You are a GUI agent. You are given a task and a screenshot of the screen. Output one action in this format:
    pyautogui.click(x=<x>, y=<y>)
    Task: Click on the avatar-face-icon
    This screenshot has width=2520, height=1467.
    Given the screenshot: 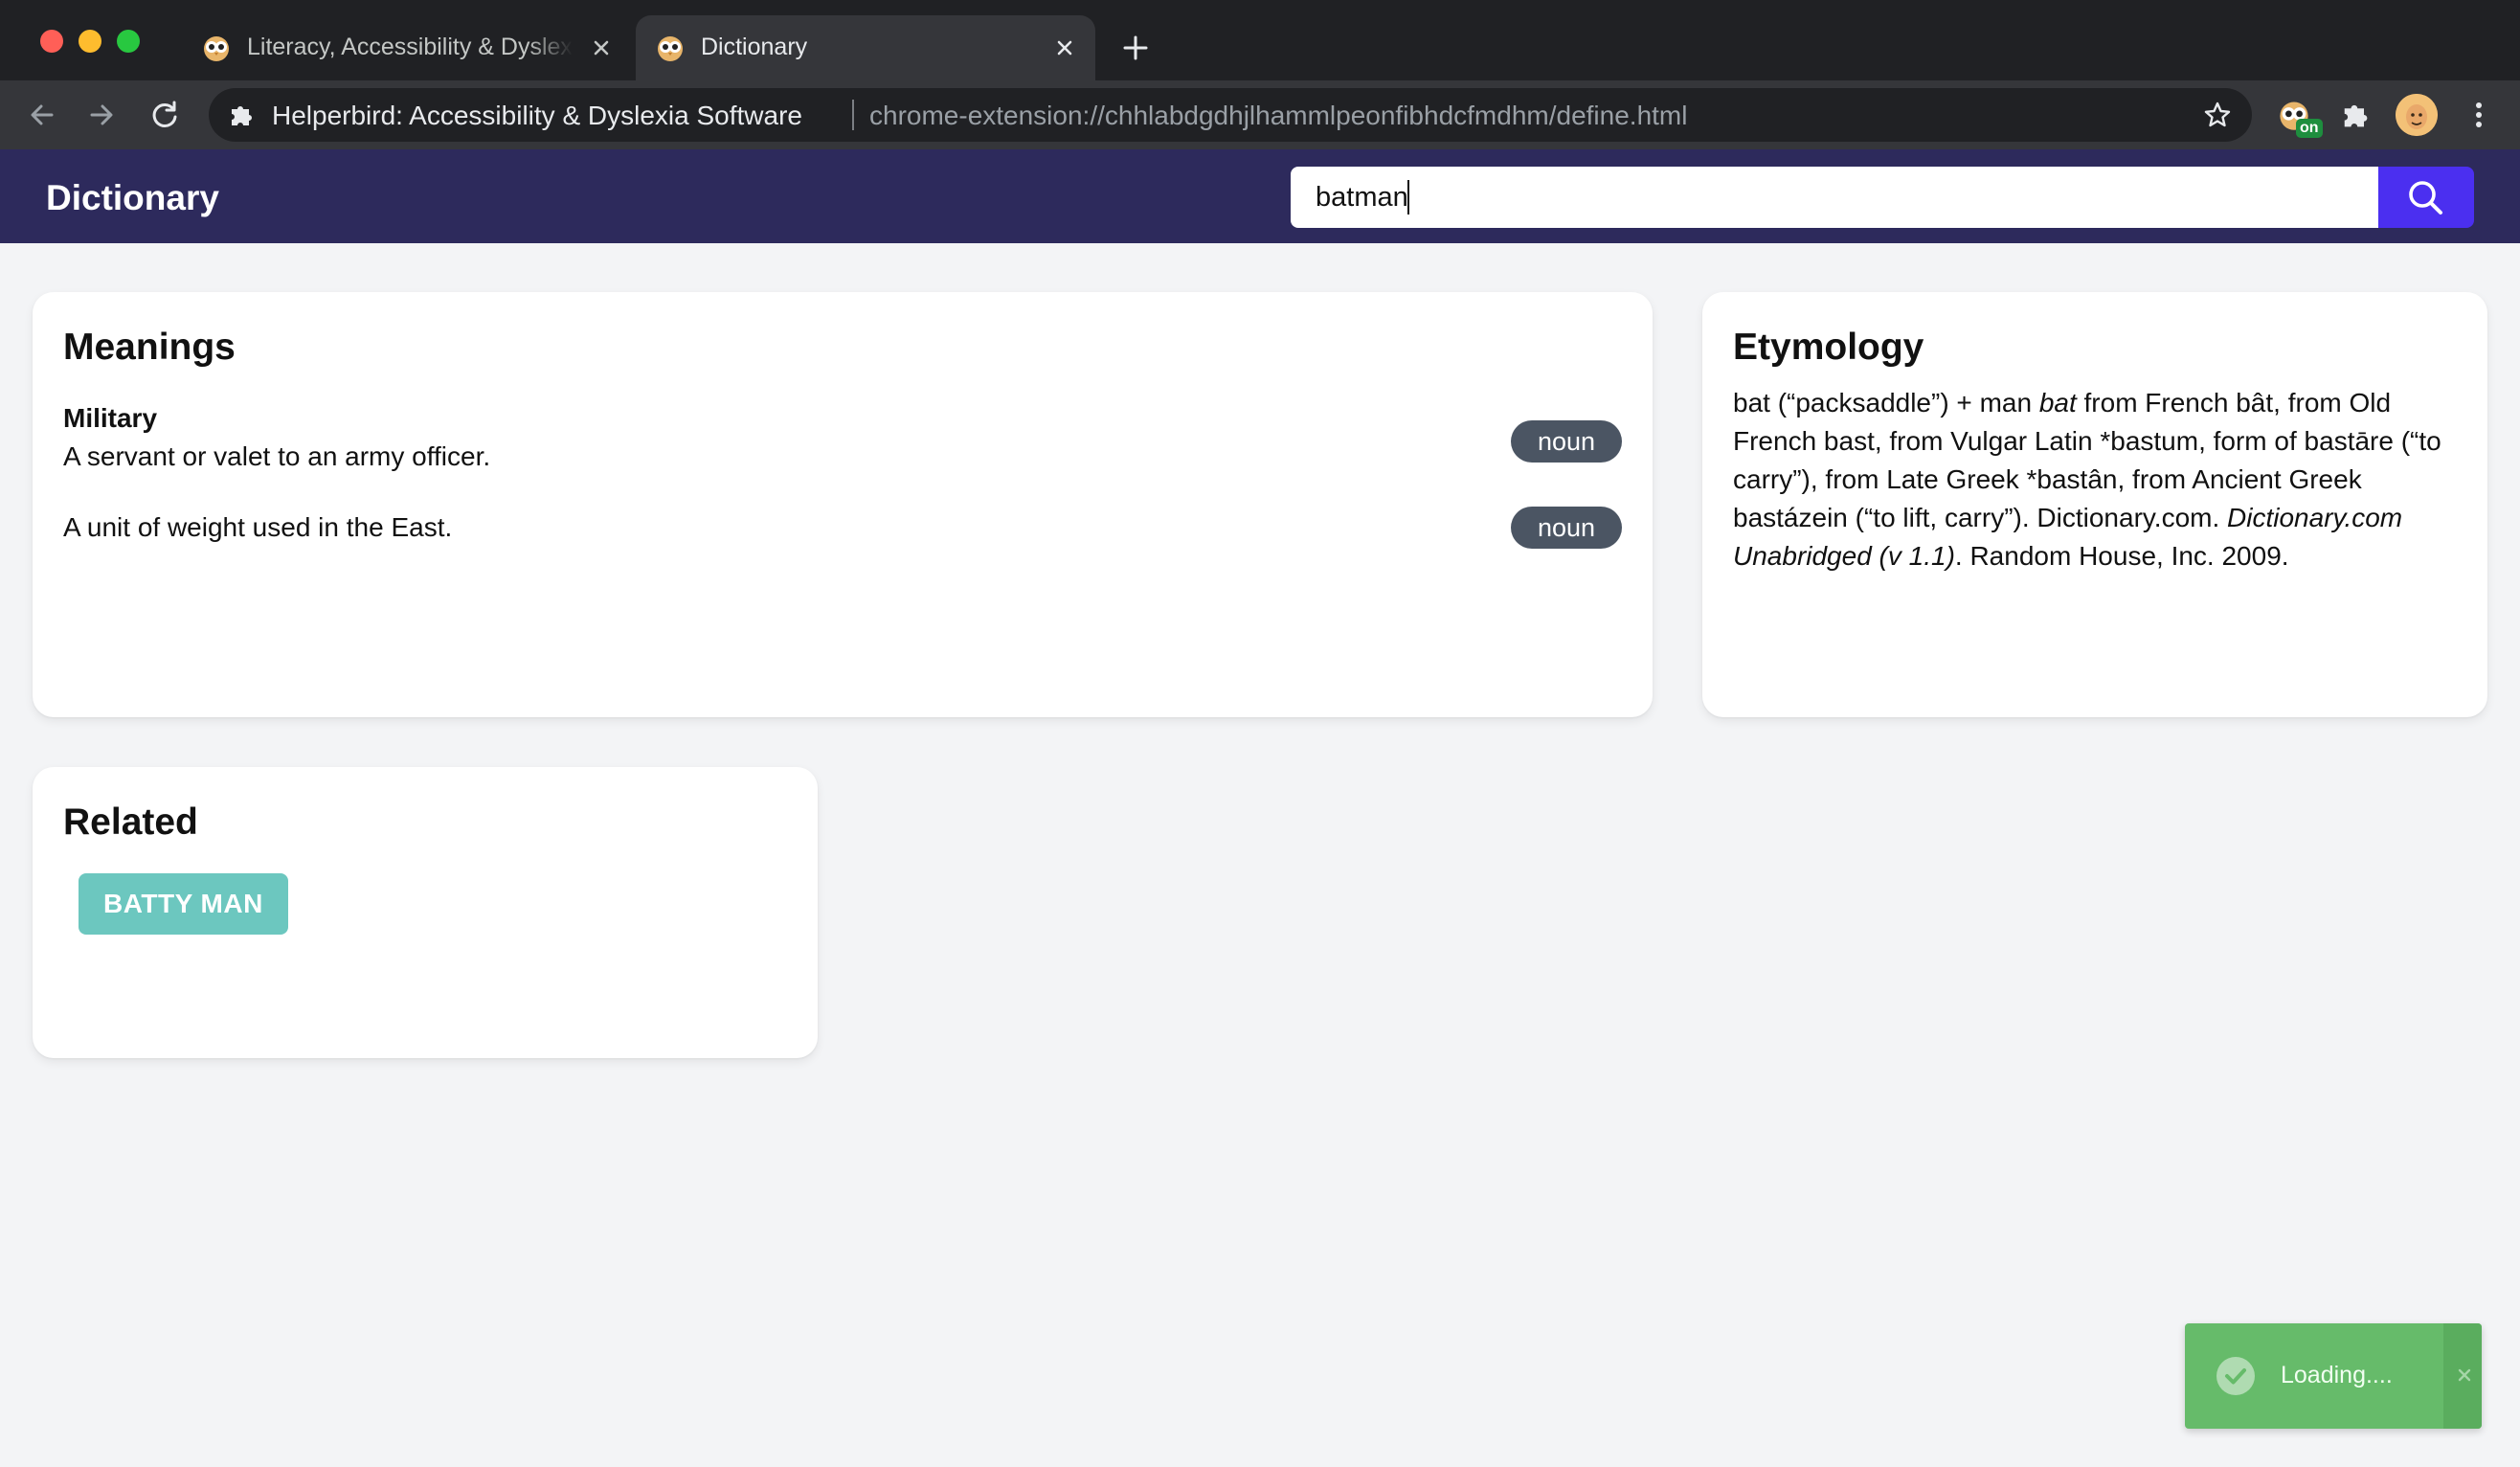 What is the action you would take?
    pyautogui.click(x=2417, y=115)
    